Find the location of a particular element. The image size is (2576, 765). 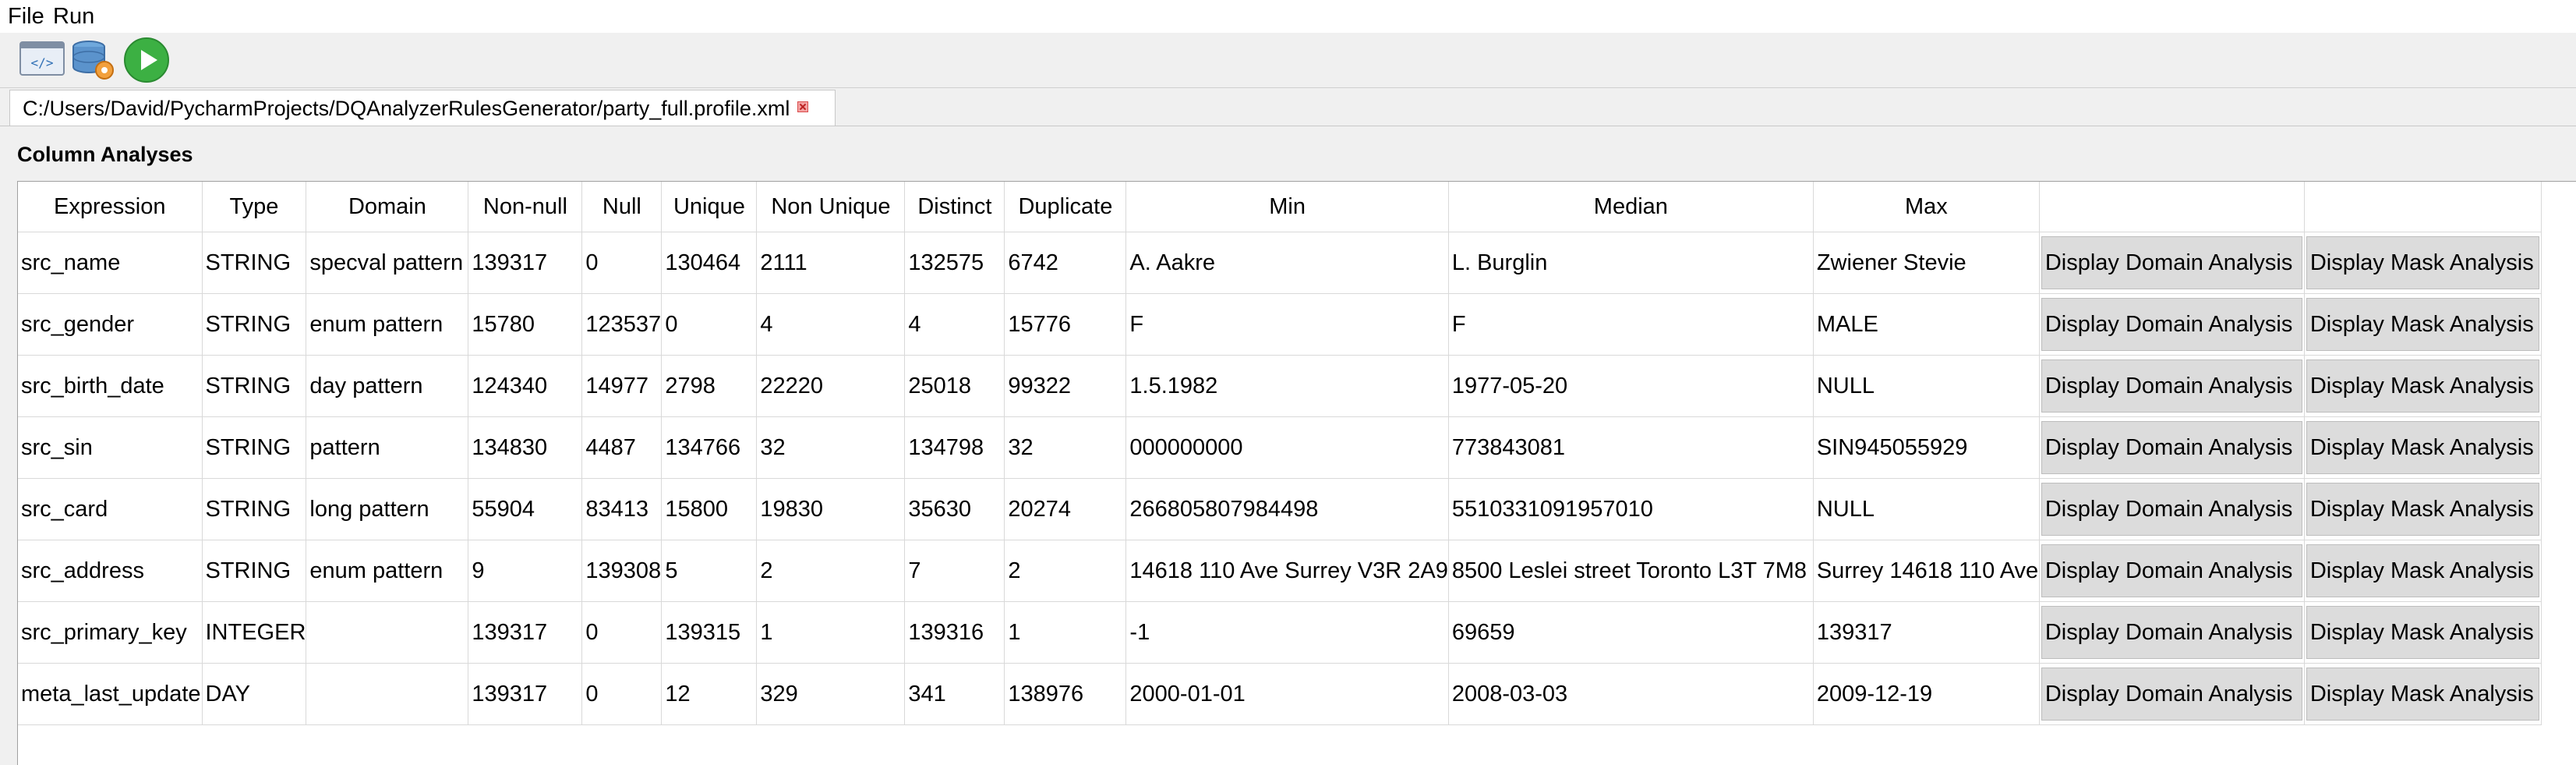

column-header: Expression is located at coordinates (110, 207).